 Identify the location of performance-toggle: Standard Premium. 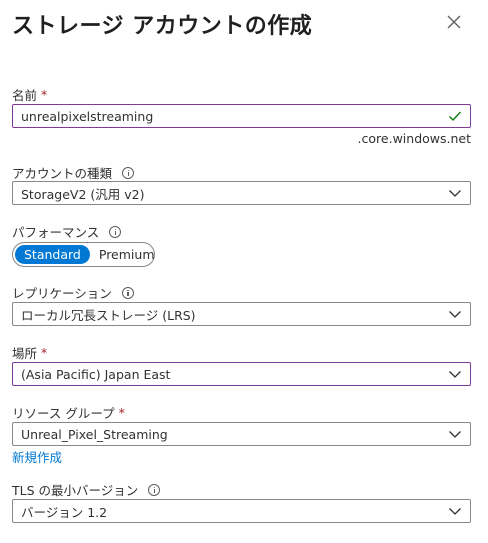
(83, 254).